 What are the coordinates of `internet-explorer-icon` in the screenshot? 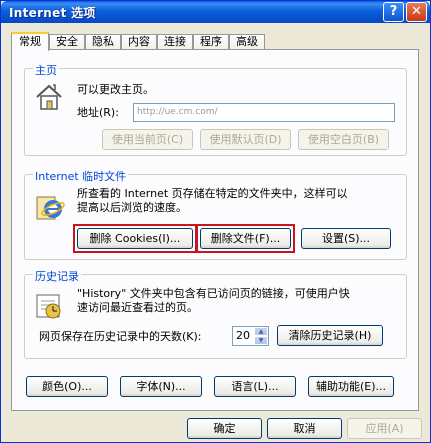 It's located at (49, 207).